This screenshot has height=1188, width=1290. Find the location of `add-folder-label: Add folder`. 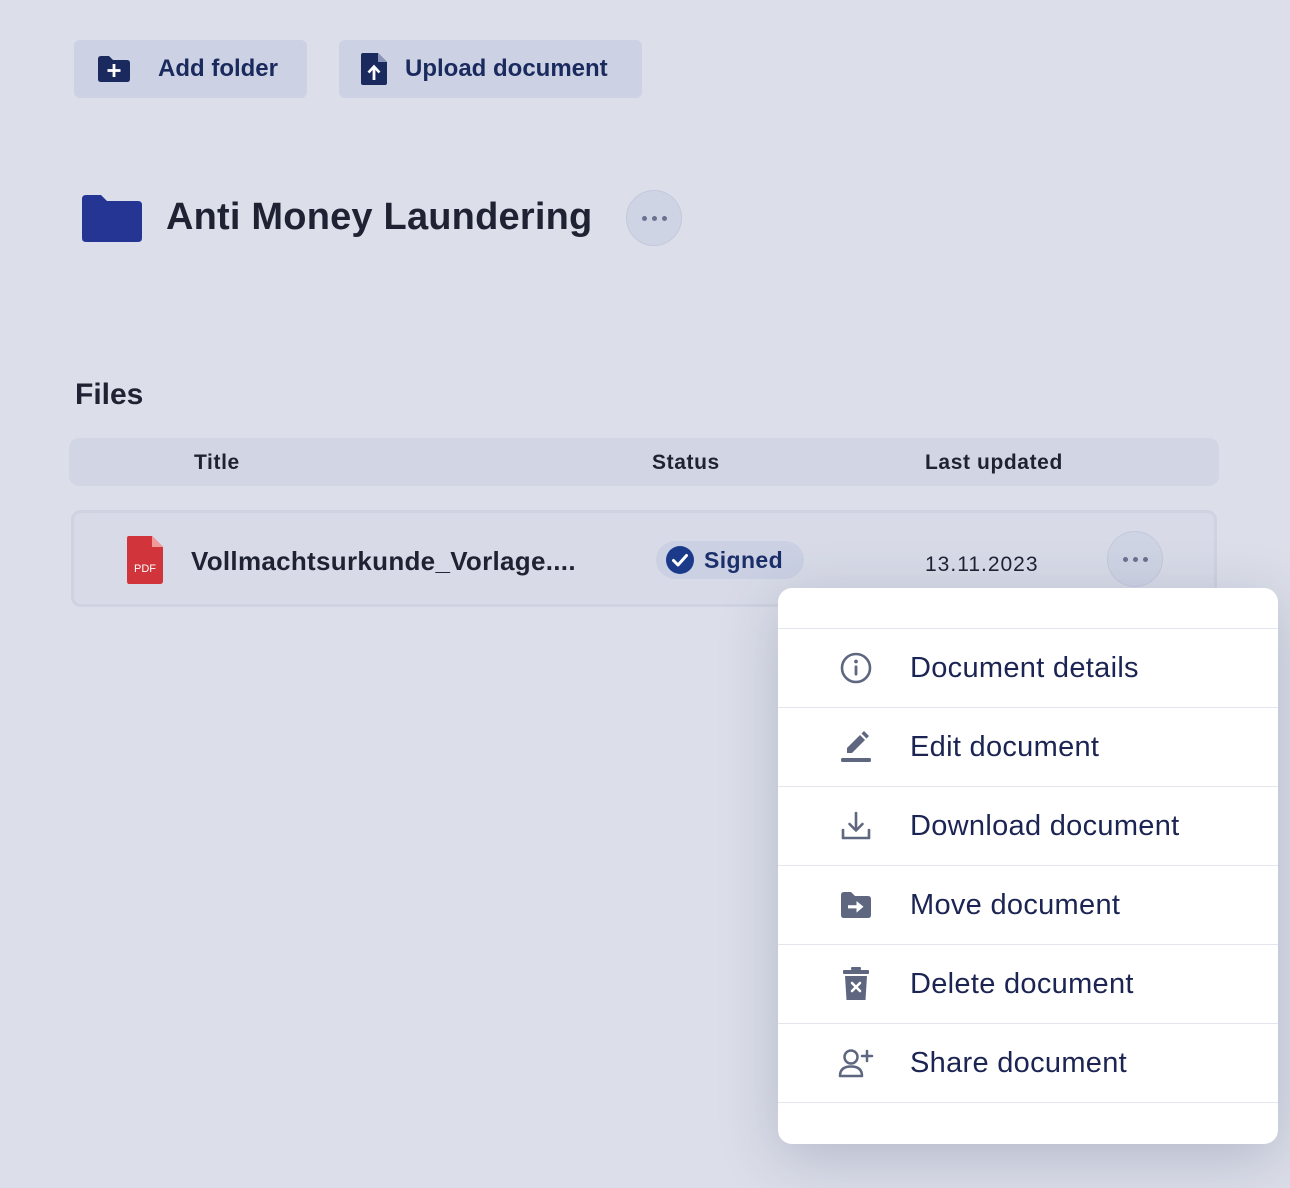

add-folder-label: Add folder is located at coordinates (218, 68).